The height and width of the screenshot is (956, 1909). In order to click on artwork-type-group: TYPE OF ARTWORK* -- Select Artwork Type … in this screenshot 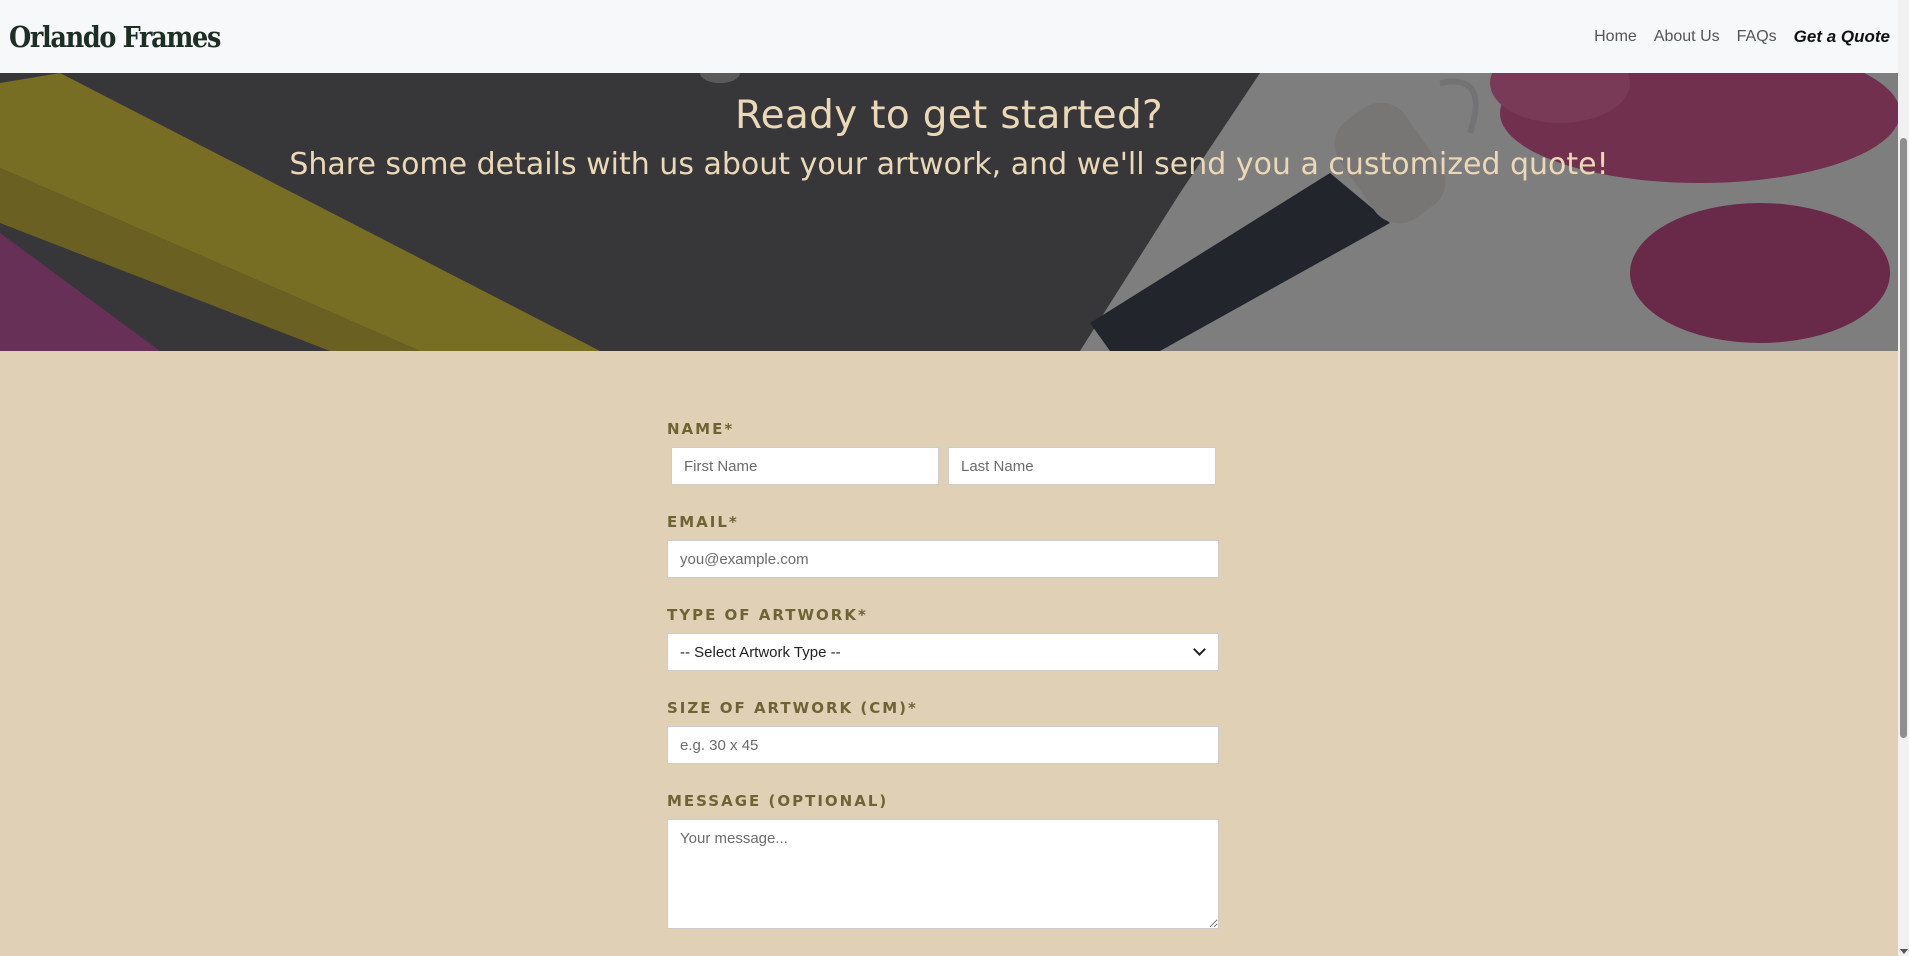, I will do `click(943, 638)`.